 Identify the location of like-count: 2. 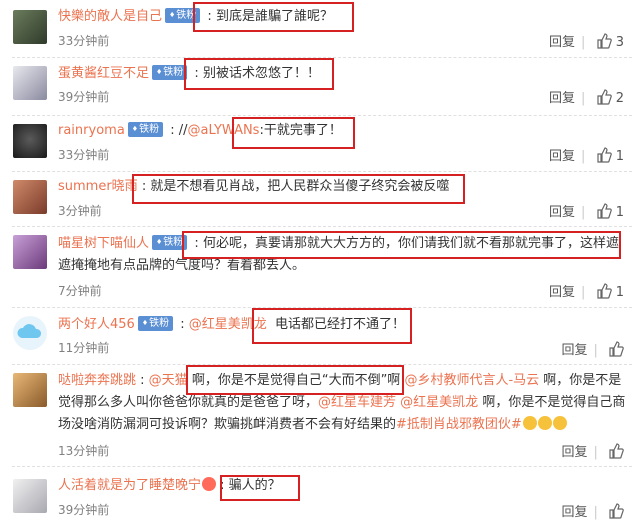
(619, 98).